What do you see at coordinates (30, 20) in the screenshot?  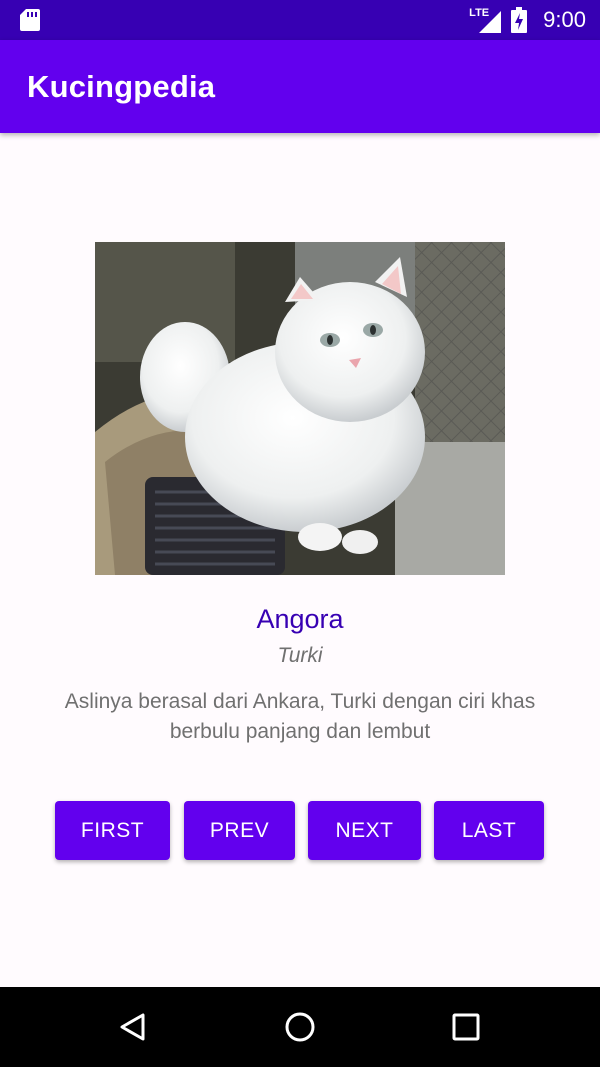 I see `sd-card-icon` at bounding box center [30, 20].